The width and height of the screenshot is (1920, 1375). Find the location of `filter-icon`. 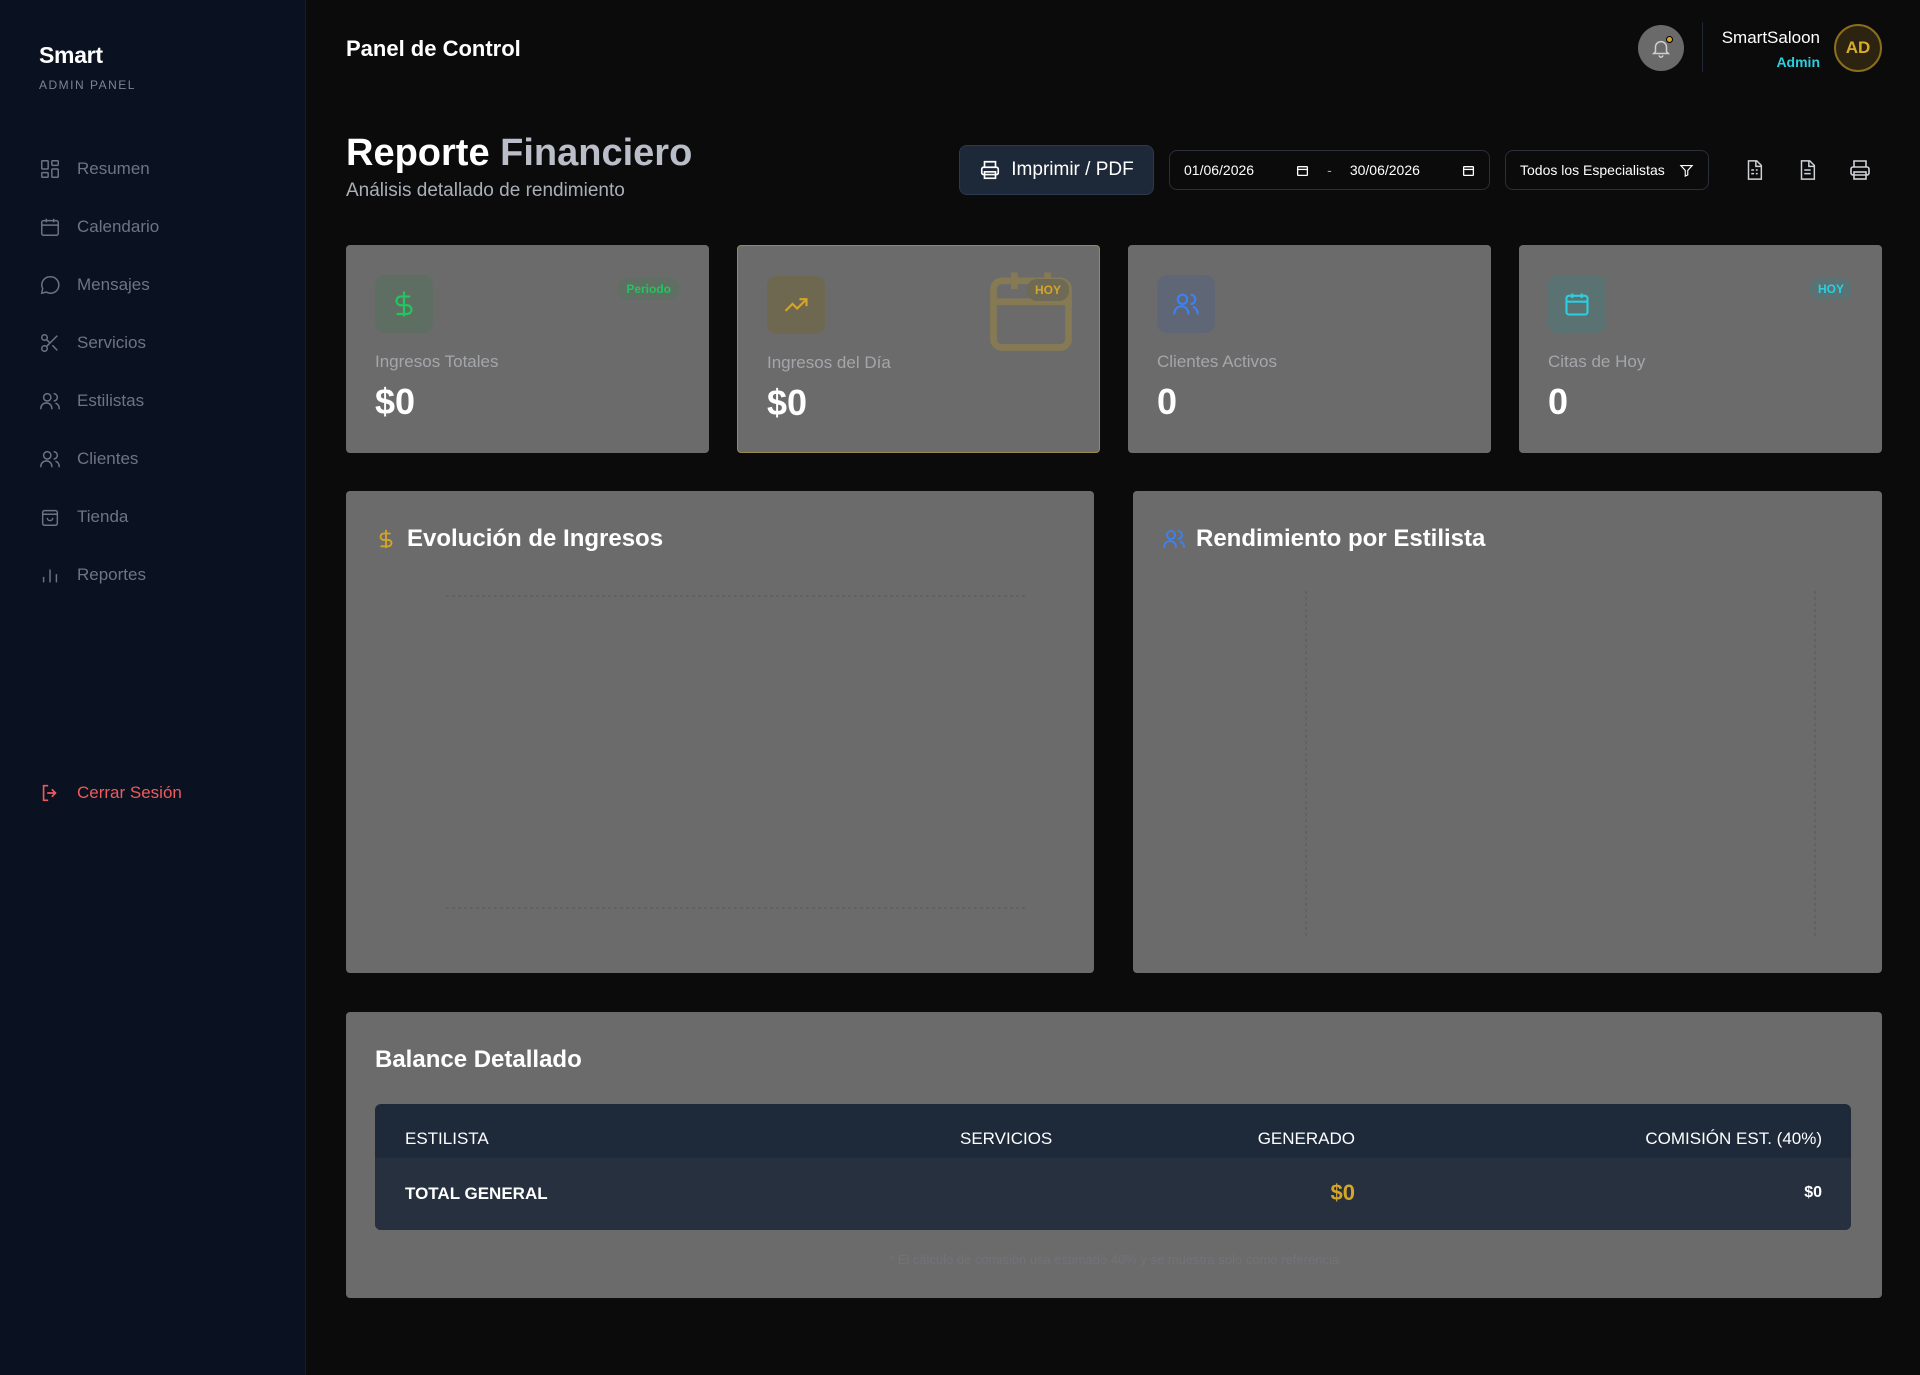

filter-icon is located at coordinates (1686, 170).